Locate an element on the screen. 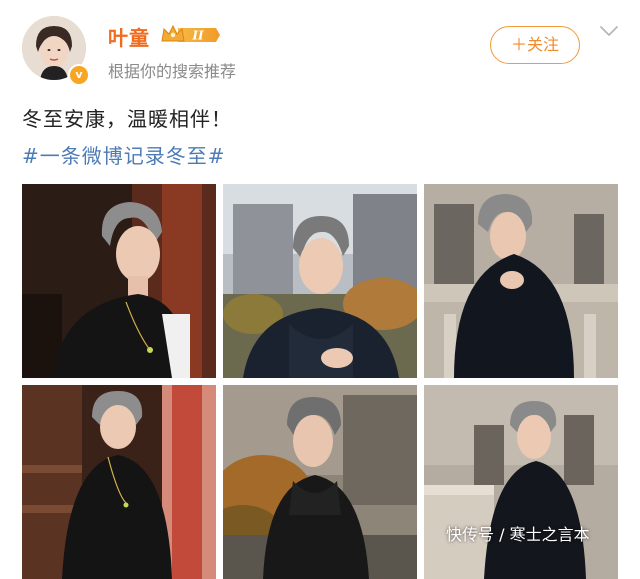  hashtag-link: #一条微博记录冬至# is located at coordinates (124, 154).